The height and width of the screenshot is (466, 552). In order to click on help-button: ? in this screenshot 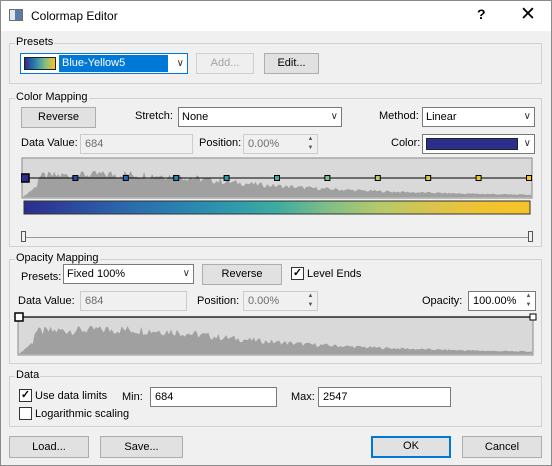, I will do `click(481, 14)`.